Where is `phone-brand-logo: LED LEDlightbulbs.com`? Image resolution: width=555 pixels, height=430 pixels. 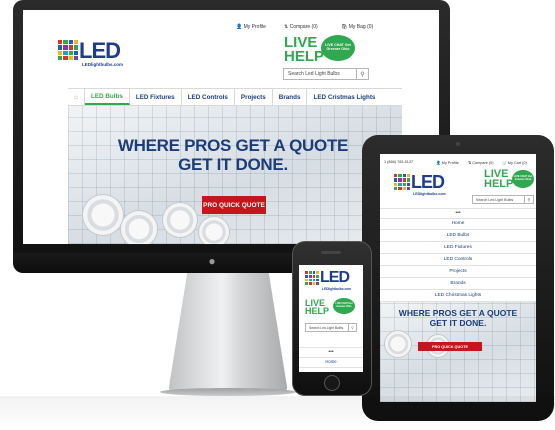
phone-brand-logo: LED LEDlightbulbs.com is located at coordinates (332, 281).